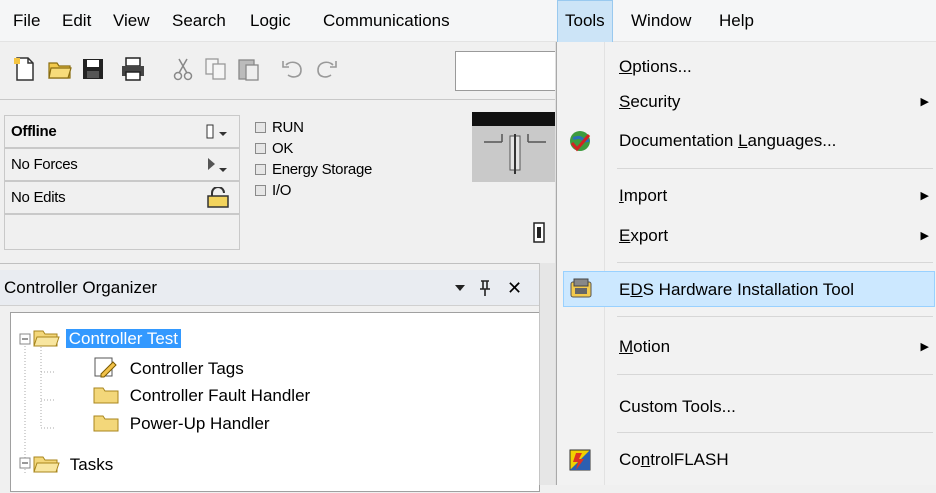  I want to click on menu-item-controlflash: ControlFLASH, so click(746, 460).